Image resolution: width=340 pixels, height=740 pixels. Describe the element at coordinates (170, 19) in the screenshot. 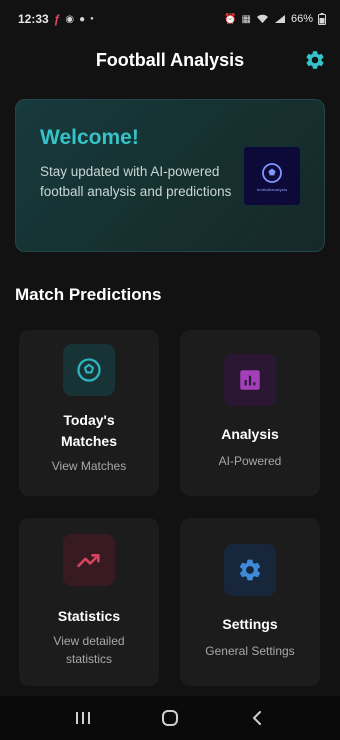

I see `status-bar: 12:33 ƒ ◉ ● ● ⏰ ▦ 66%` at that location.